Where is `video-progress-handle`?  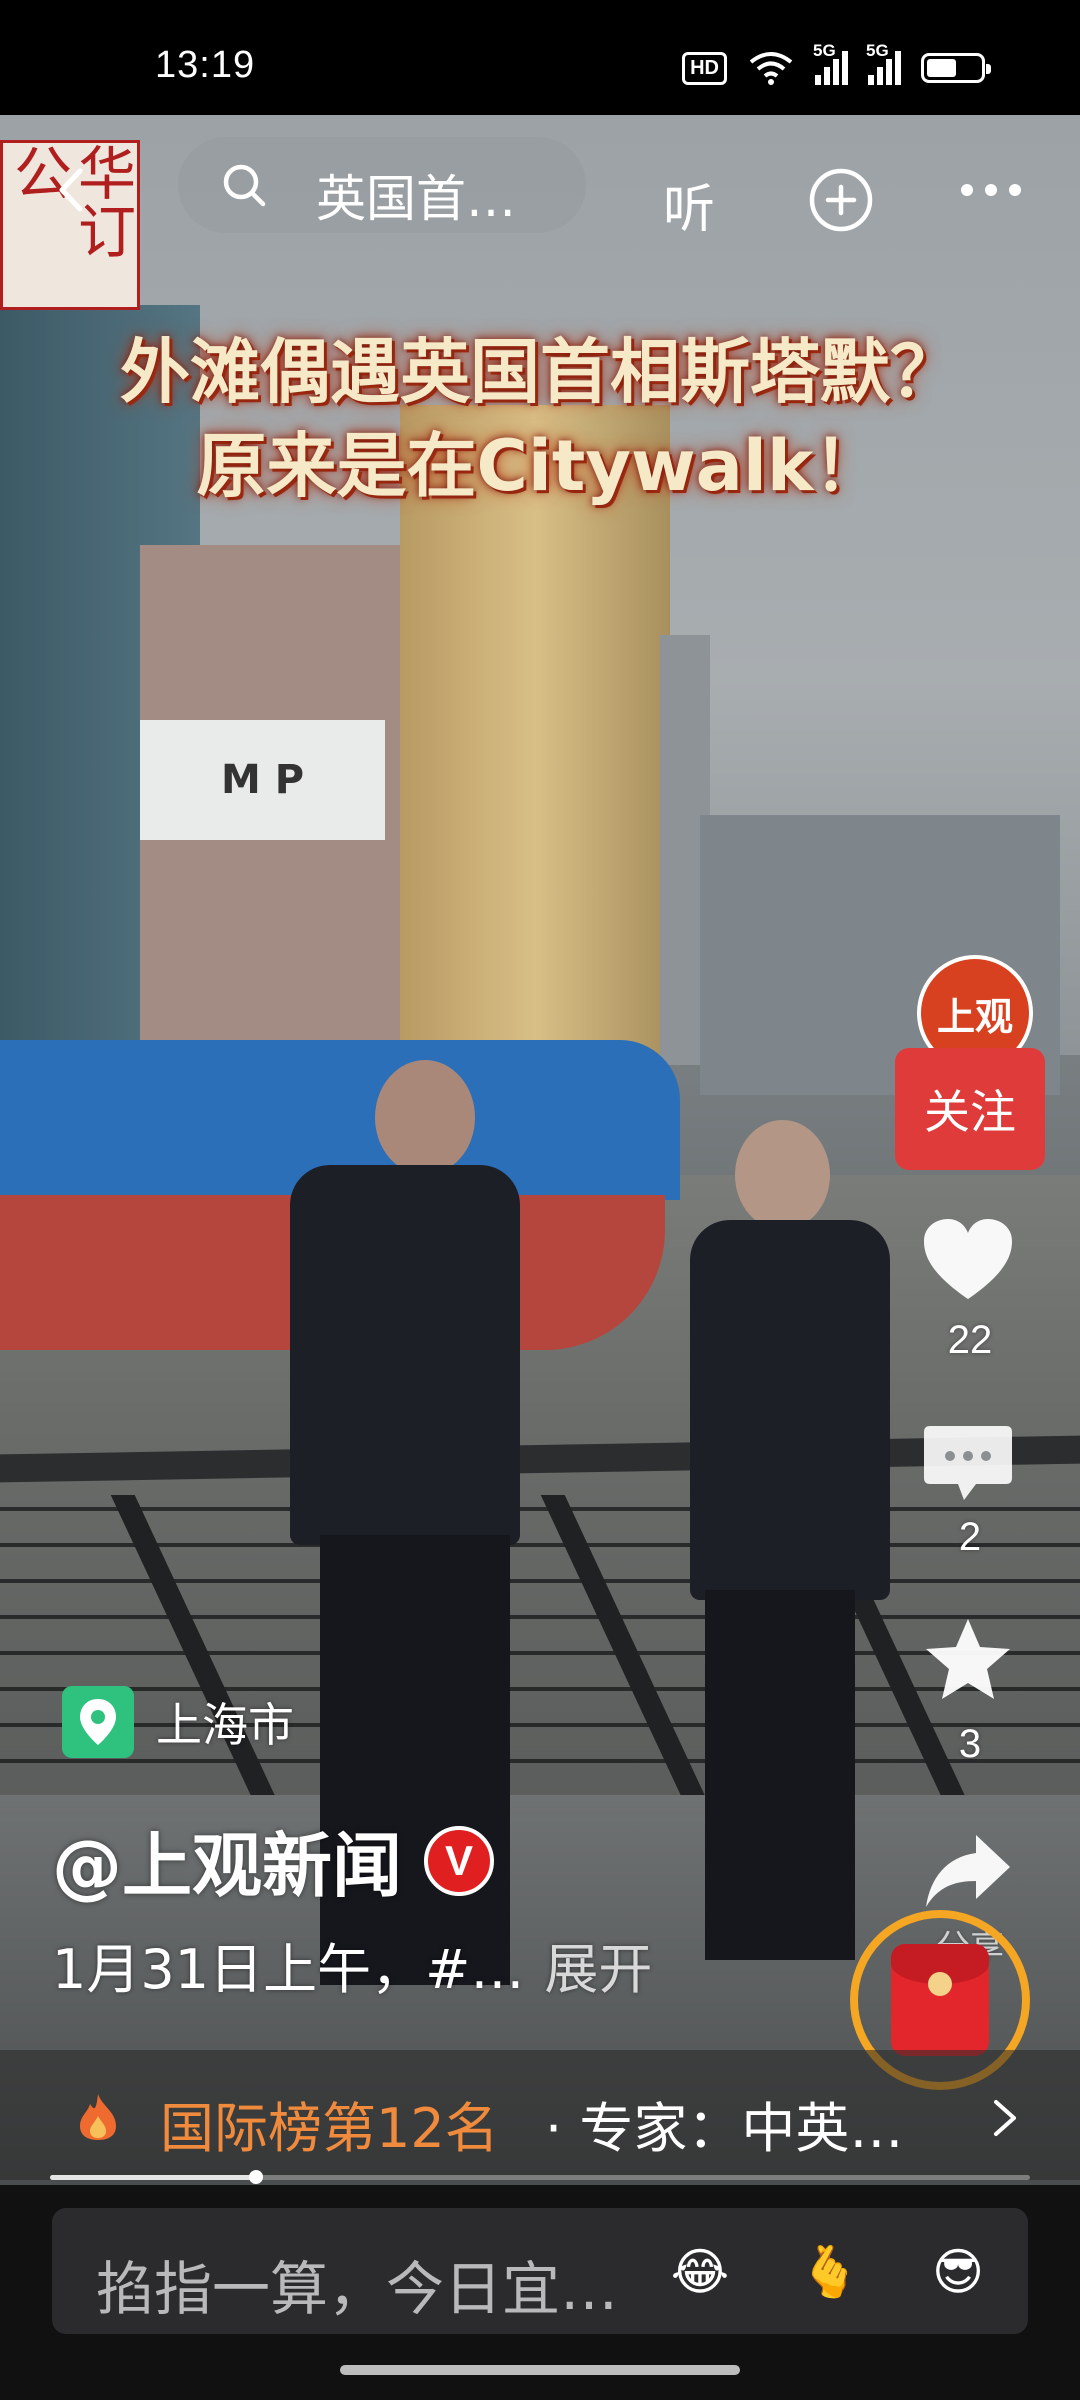 video-progress-handle is located at coordinates (255, 2177).